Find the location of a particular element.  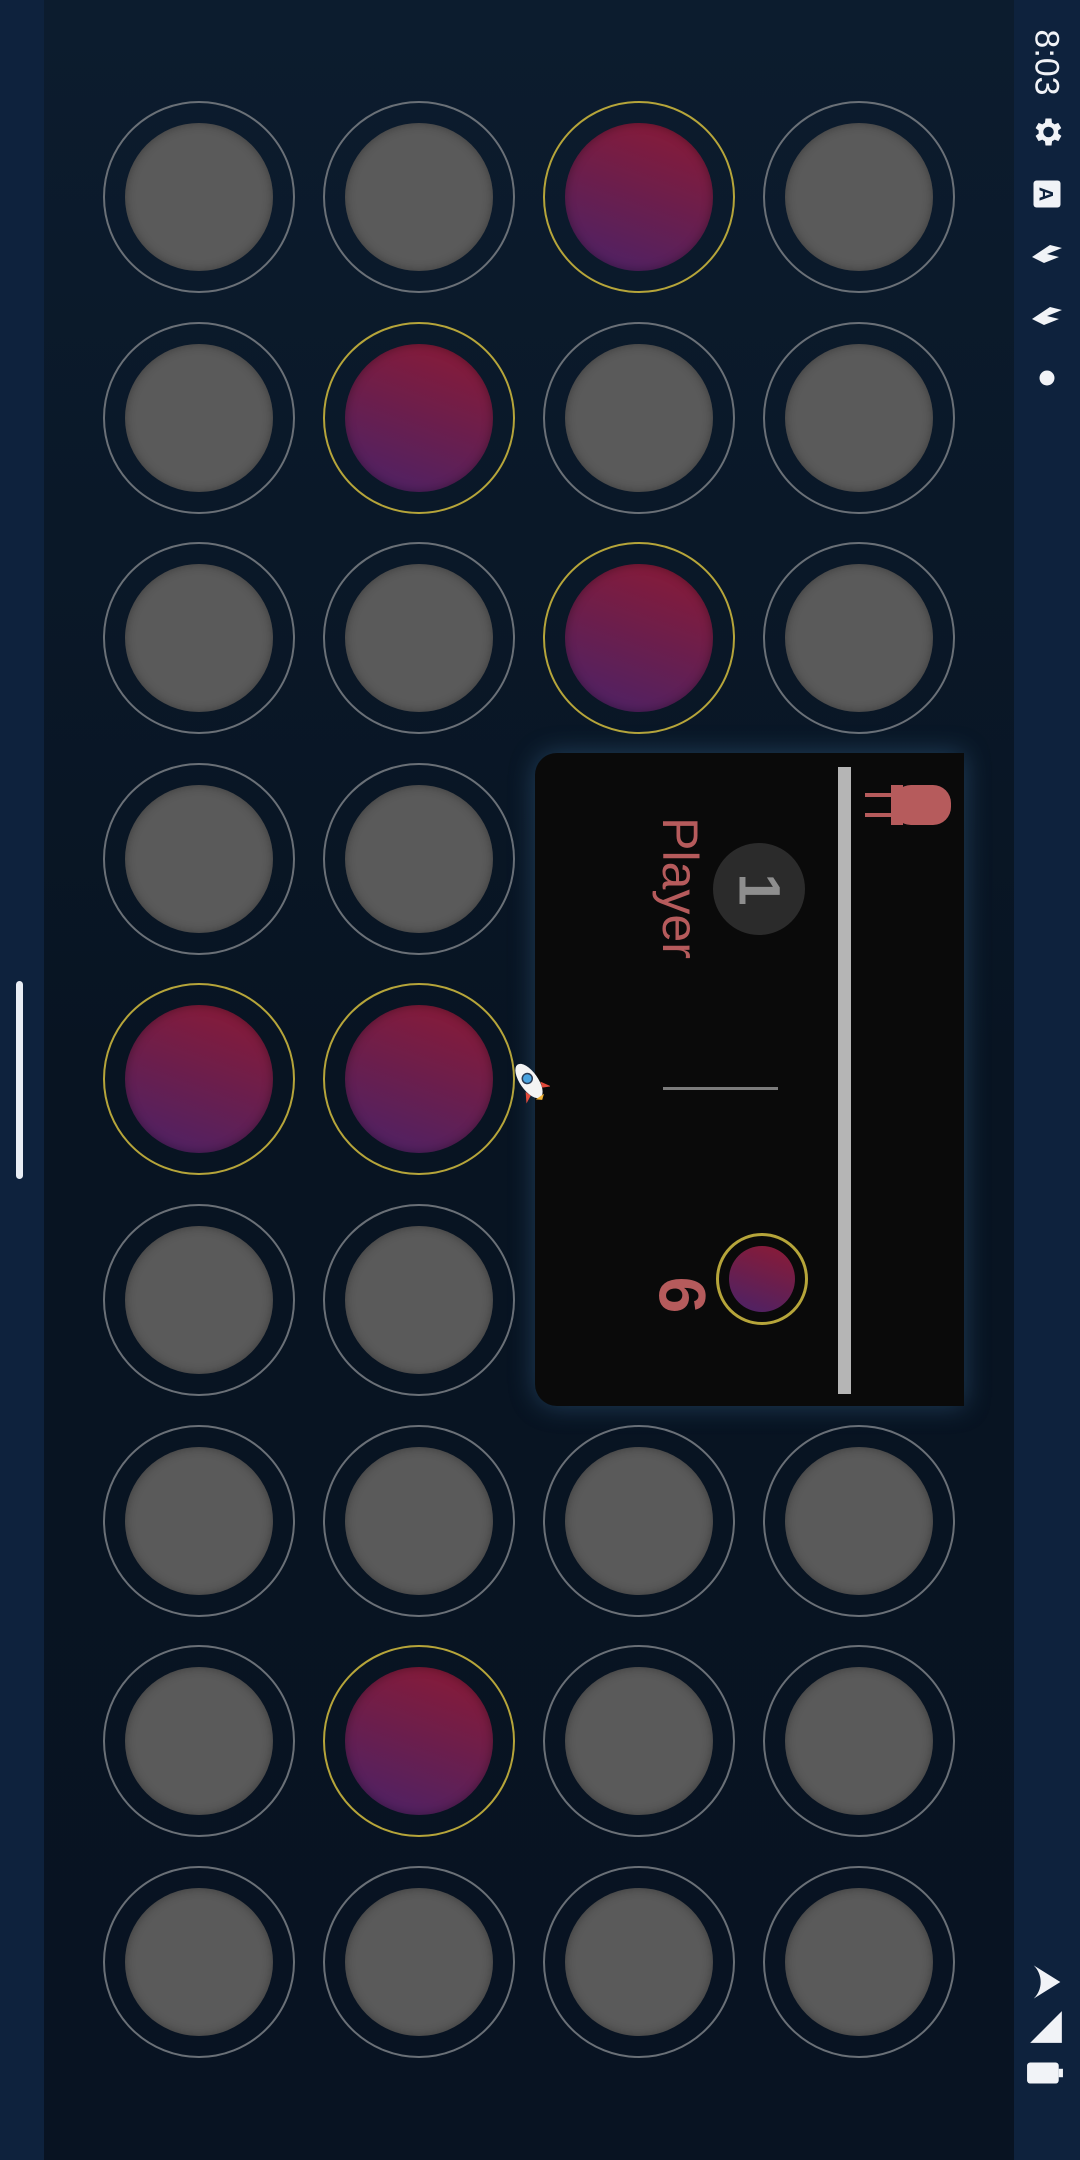

player-avatar: 1 is located at coordinates (759, 889).